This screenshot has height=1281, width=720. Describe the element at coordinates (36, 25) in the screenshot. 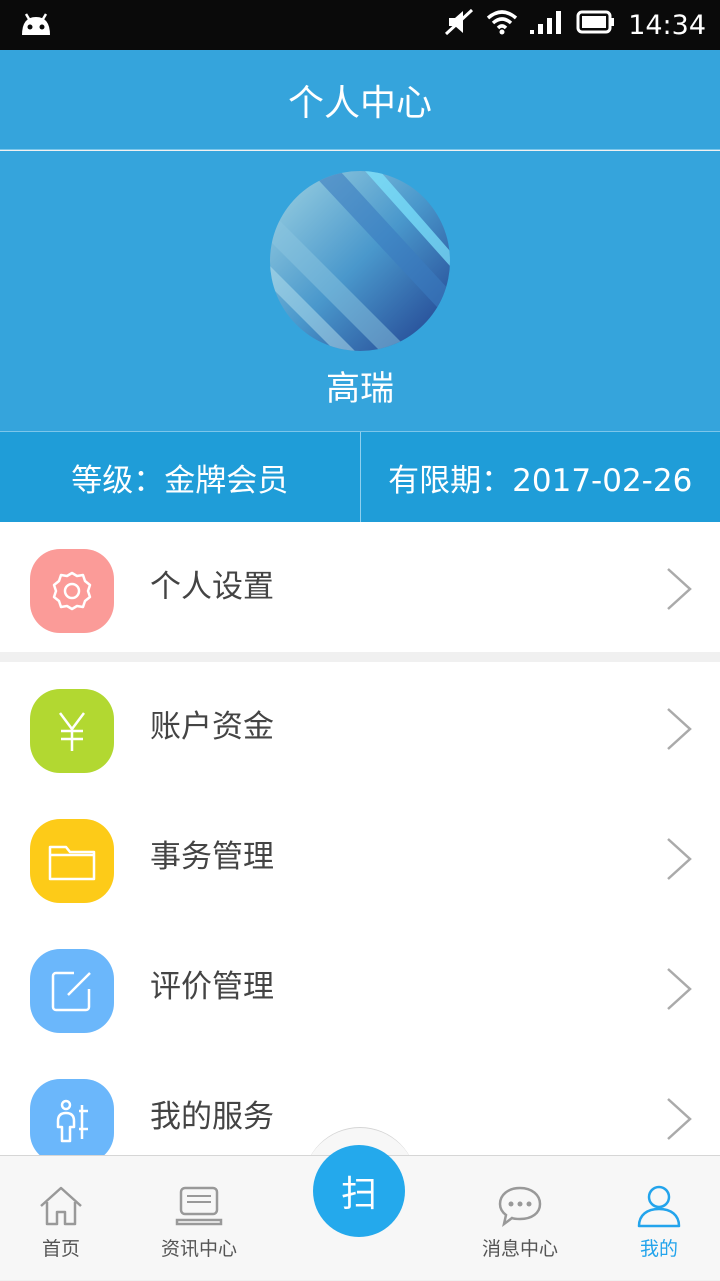

I see `android-icon` at that location.